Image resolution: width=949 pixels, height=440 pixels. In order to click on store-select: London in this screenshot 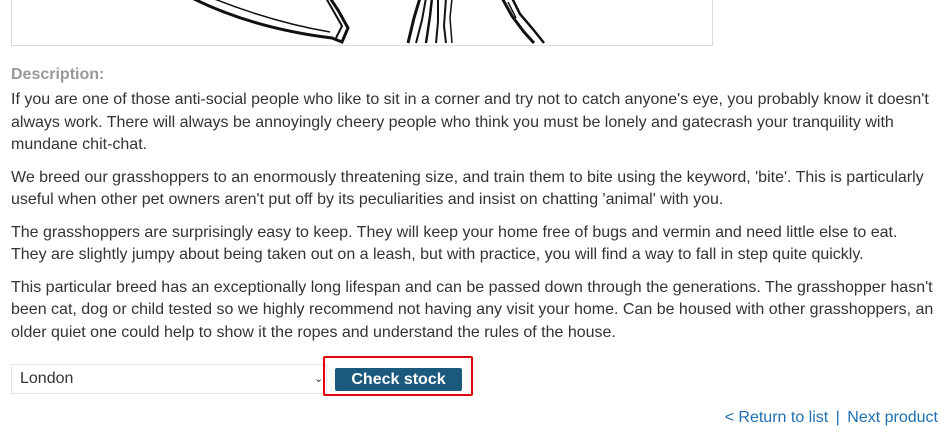, I will do `click(169, 379)`.